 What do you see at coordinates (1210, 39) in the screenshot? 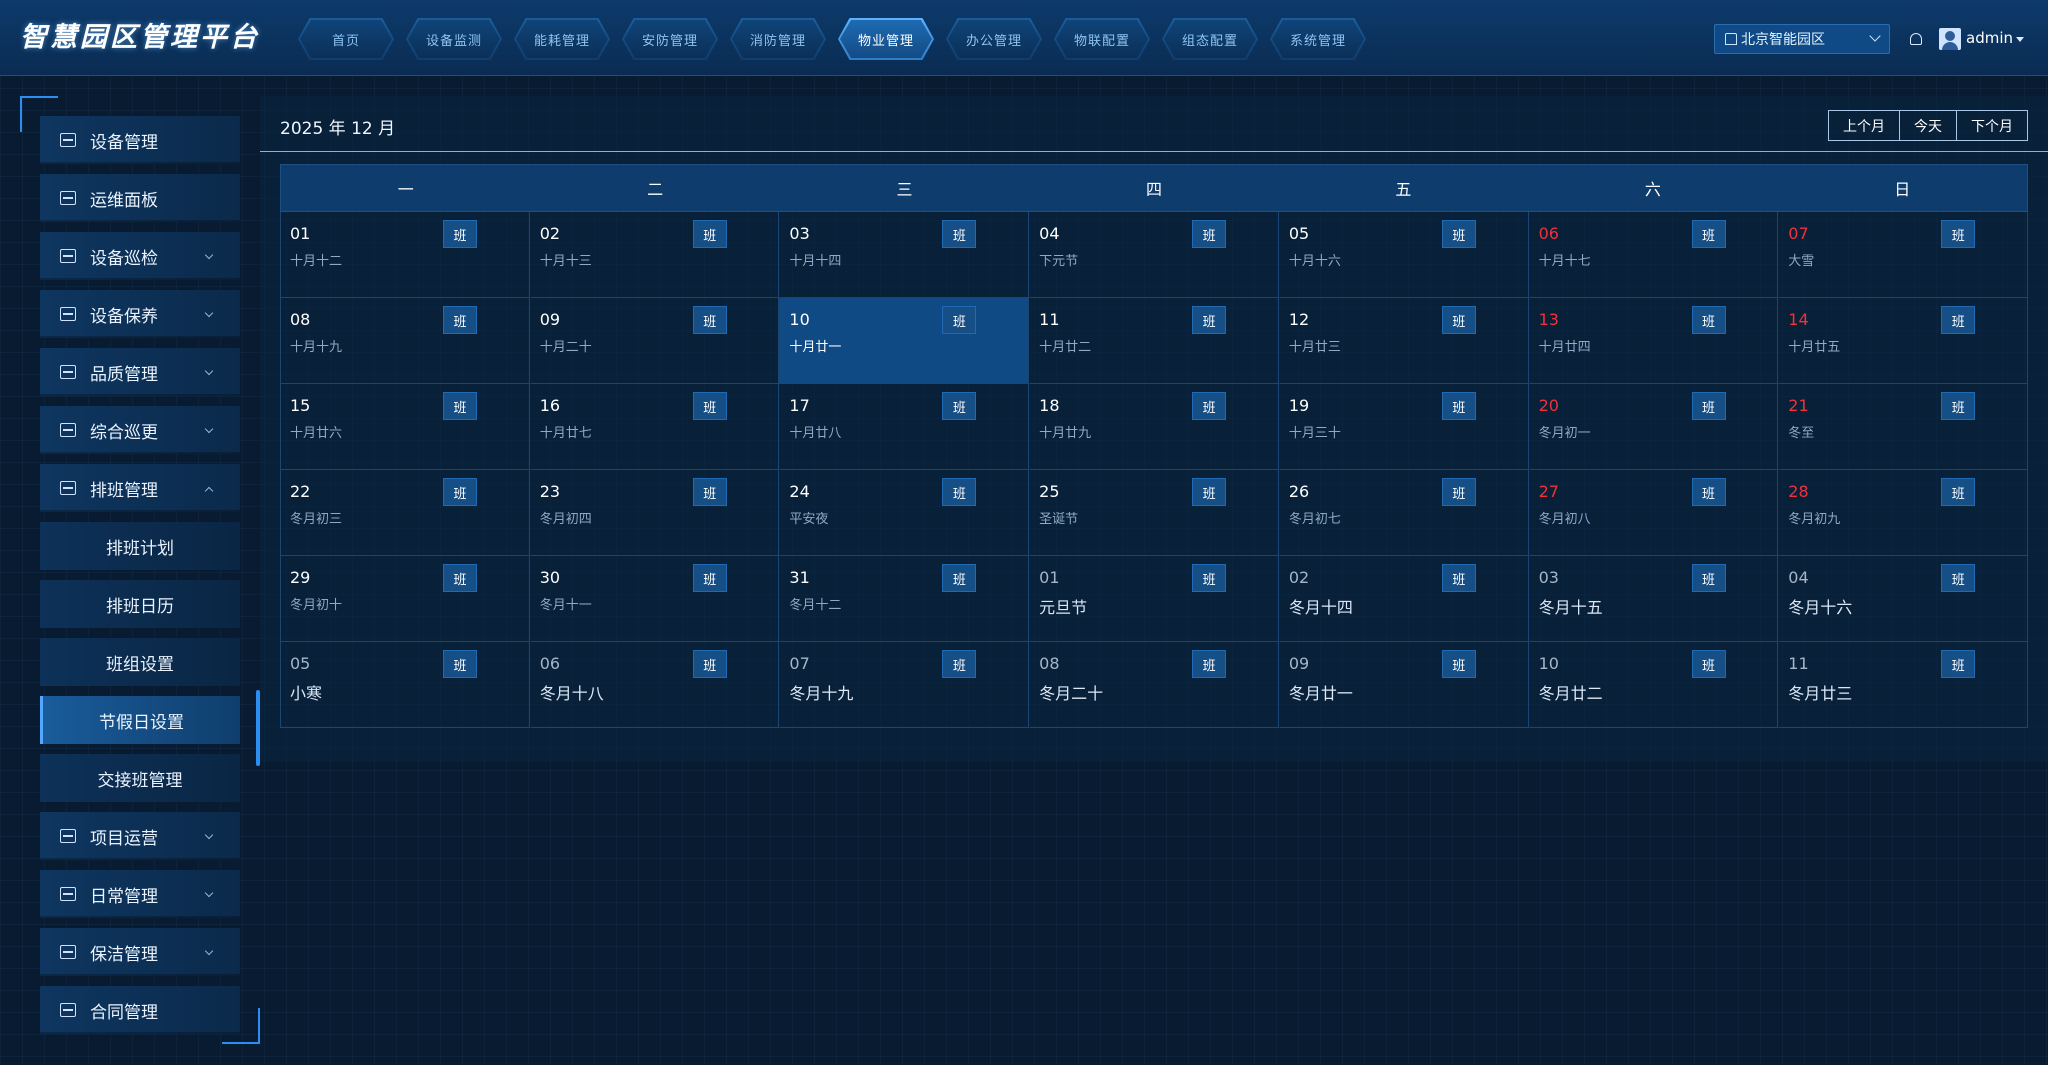
I see `nav-tab: 组态配置` at bounding box center [1210, 39].